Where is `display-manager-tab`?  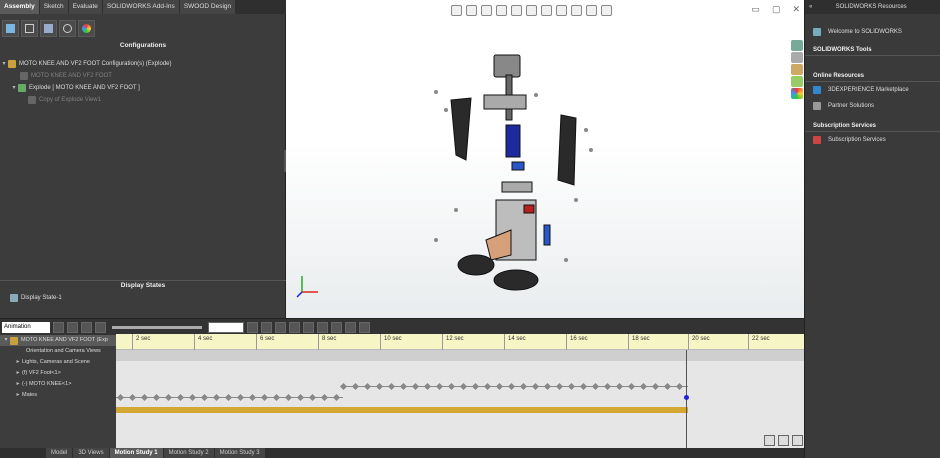
display-manager-tab is located at coordinates (86, 28).